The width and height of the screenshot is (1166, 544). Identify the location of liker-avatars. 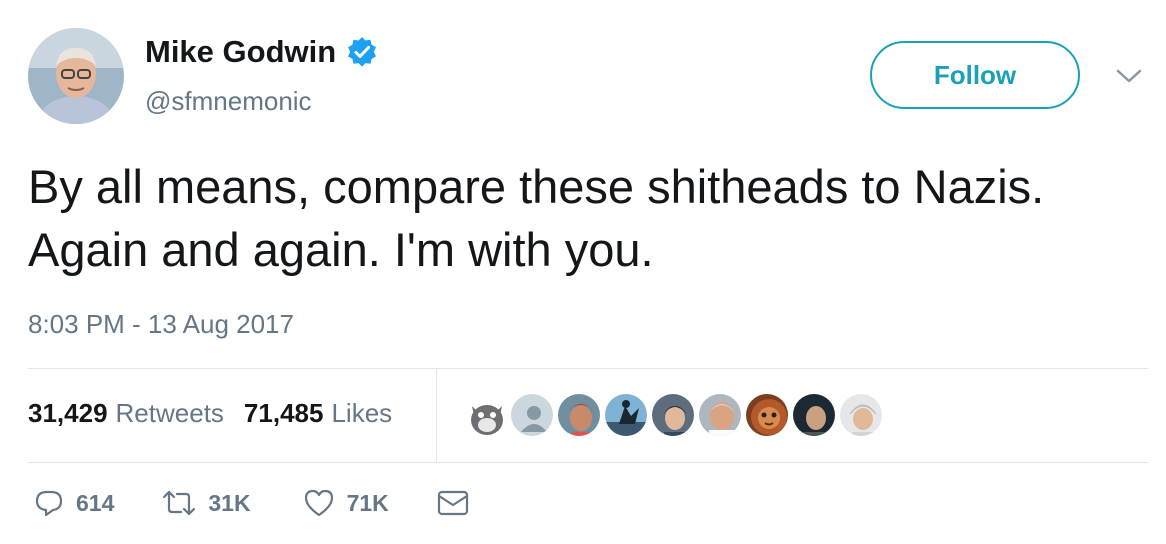
(673, 415).